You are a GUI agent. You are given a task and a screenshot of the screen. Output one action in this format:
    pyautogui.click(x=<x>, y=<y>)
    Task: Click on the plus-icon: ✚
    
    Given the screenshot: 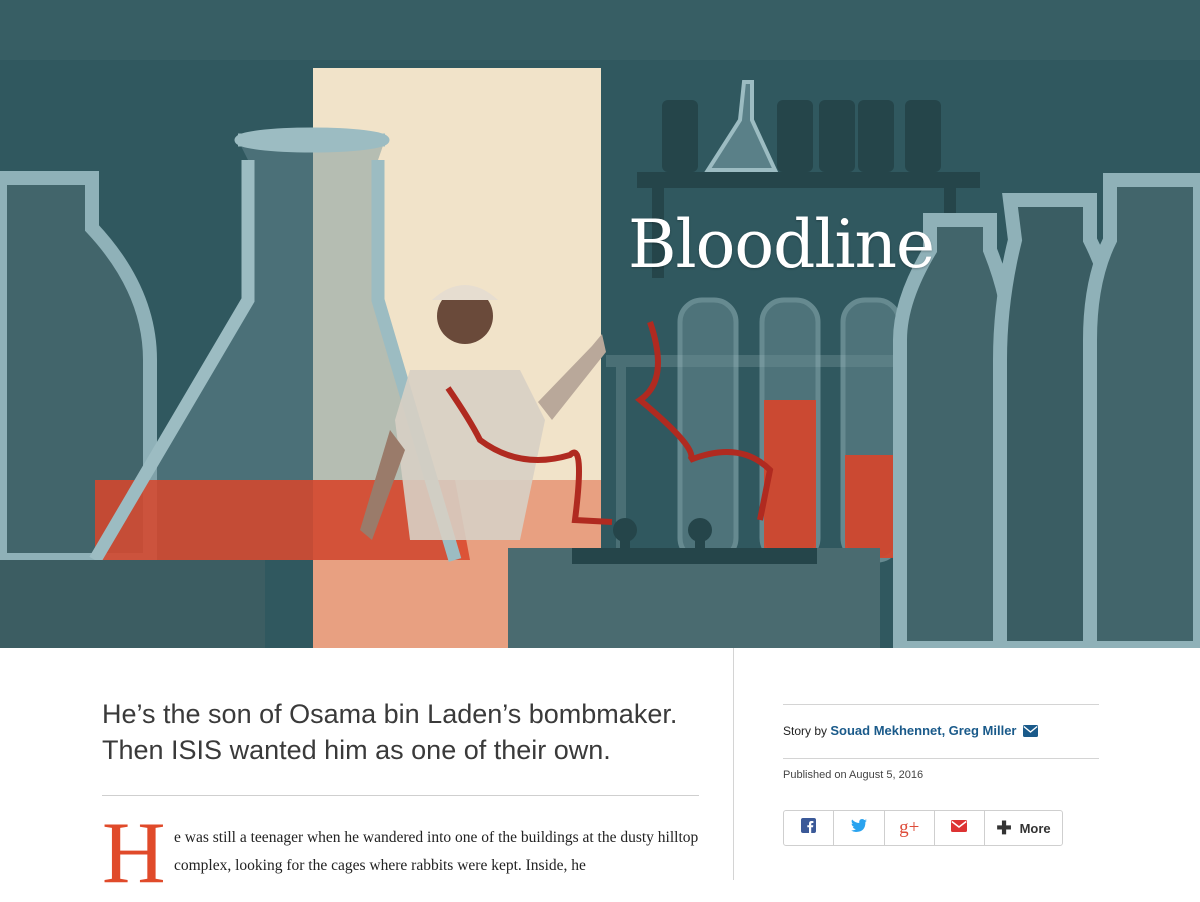 What is the action you would take?
    pyautogui.click(x=1004, y=827)
    